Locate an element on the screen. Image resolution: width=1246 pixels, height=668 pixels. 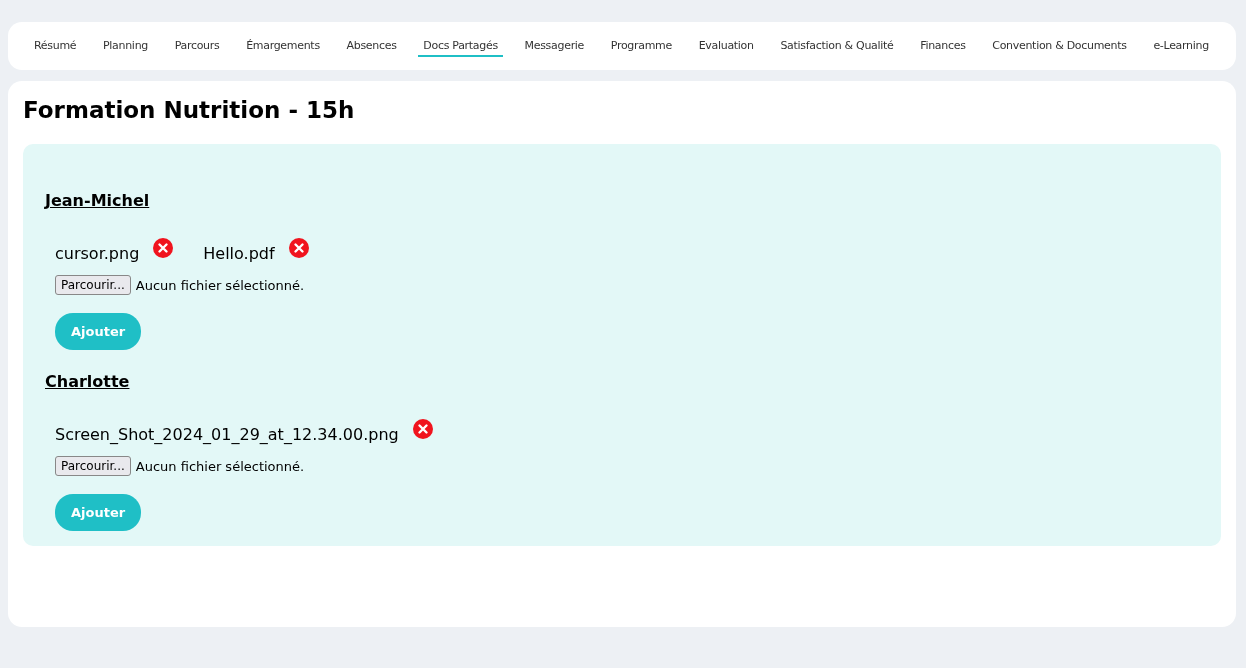
tab: Absences is located at coordinates (371, 46).